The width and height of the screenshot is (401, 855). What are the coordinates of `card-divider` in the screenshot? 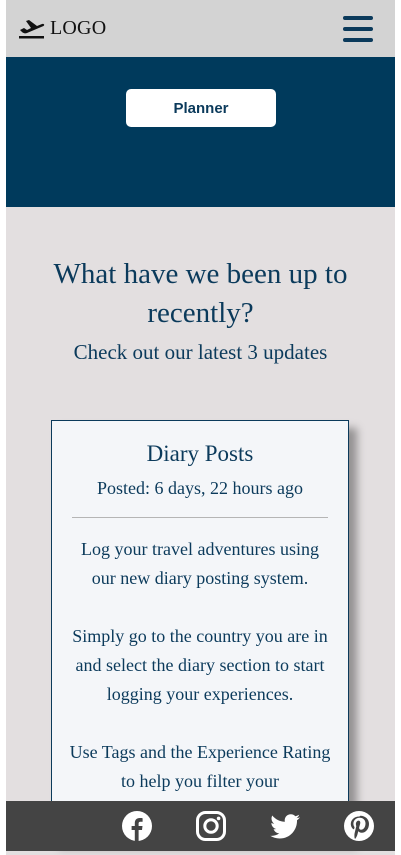 It's located at (200, 517).